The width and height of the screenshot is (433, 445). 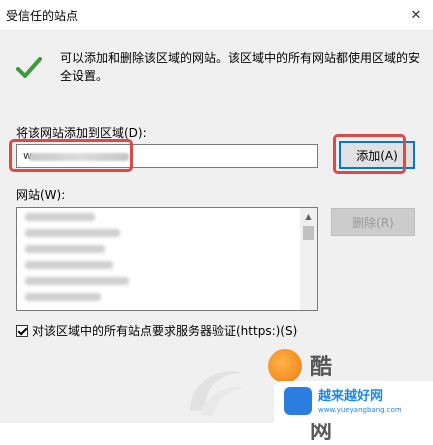 What do you see at coordinates (217, 394) in the screenshot?
I see `watermark-swoosh-icon` at bounding box center [217, 394].